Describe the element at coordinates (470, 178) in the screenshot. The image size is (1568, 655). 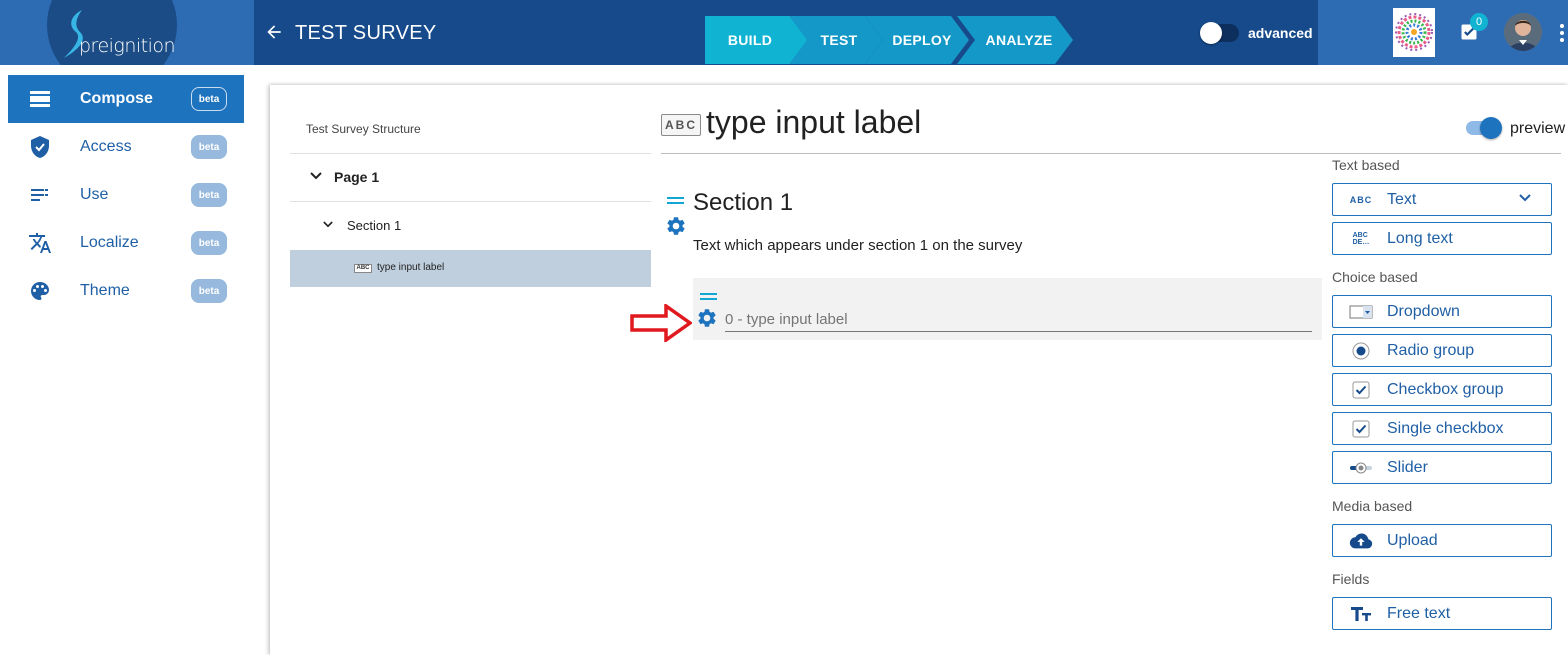
I see `tree-item-page: Page 1` at that location.